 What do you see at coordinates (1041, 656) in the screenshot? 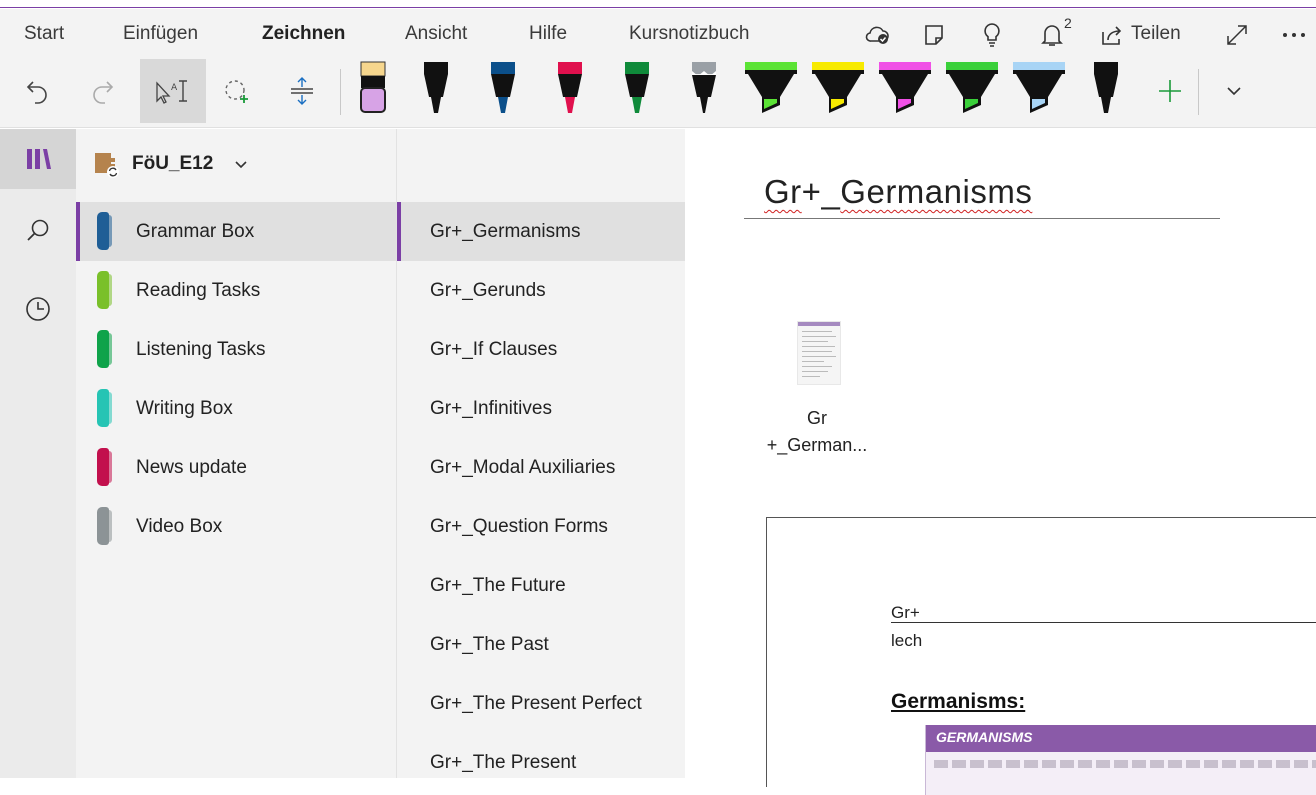
I see `file-printout: Gr+ lech Germanisms: GERMANISMS` at bounding box center [1041, 656].